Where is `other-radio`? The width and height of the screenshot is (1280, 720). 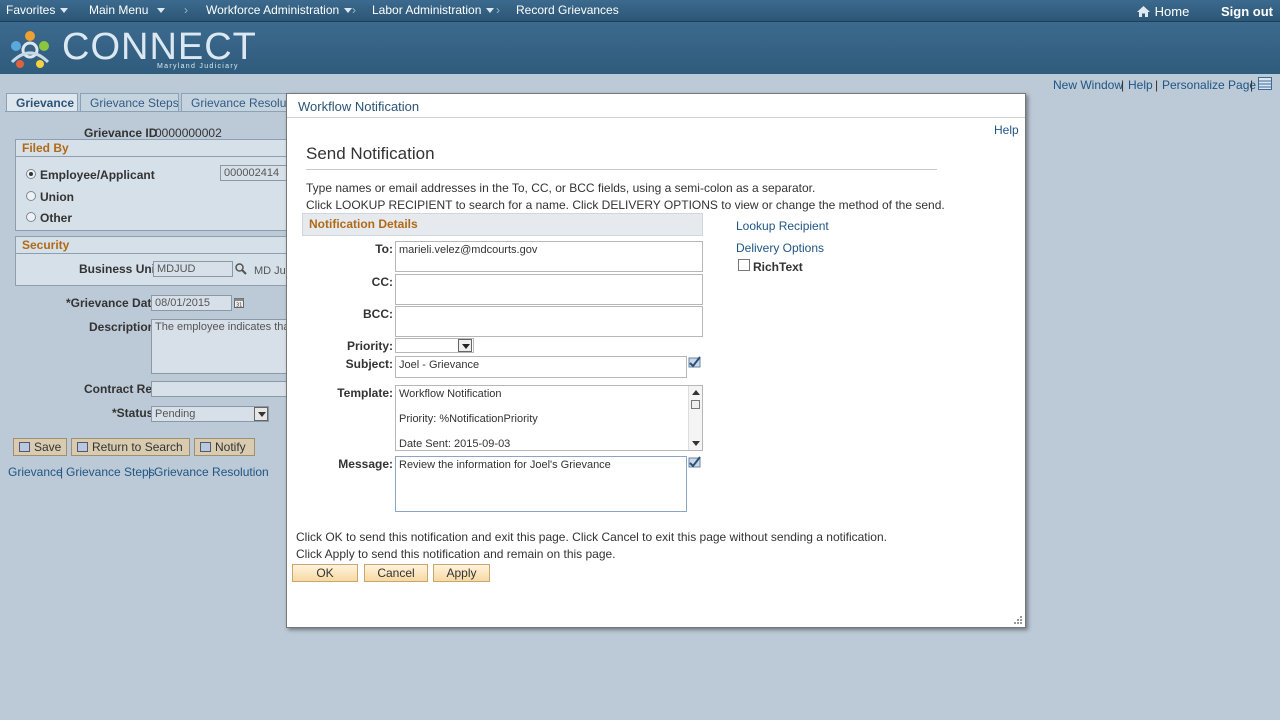 other-radio is located at coordinates (31, 217).